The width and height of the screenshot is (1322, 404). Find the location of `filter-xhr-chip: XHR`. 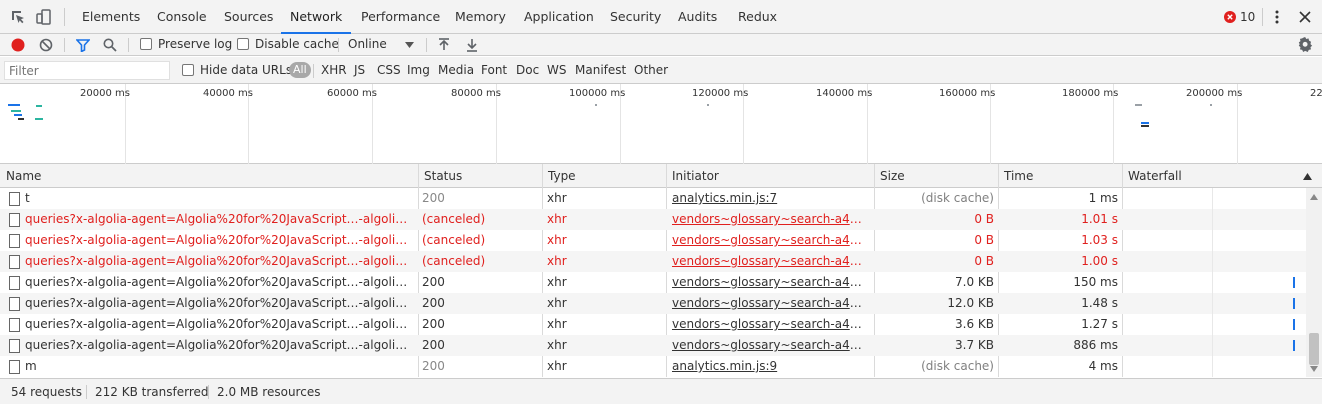

filter-xhr-chip: XHR is located at coordinates (334, 70).